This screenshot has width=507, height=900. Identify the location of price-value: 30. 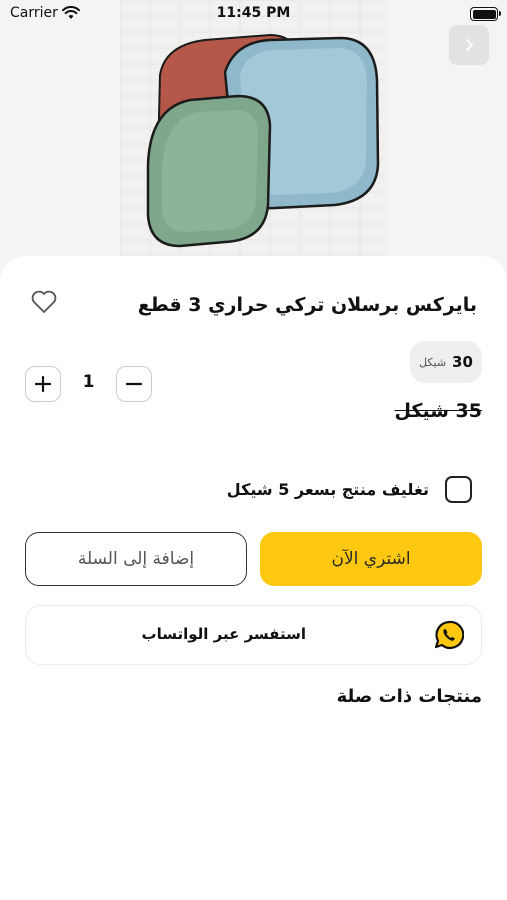
(462, 362).